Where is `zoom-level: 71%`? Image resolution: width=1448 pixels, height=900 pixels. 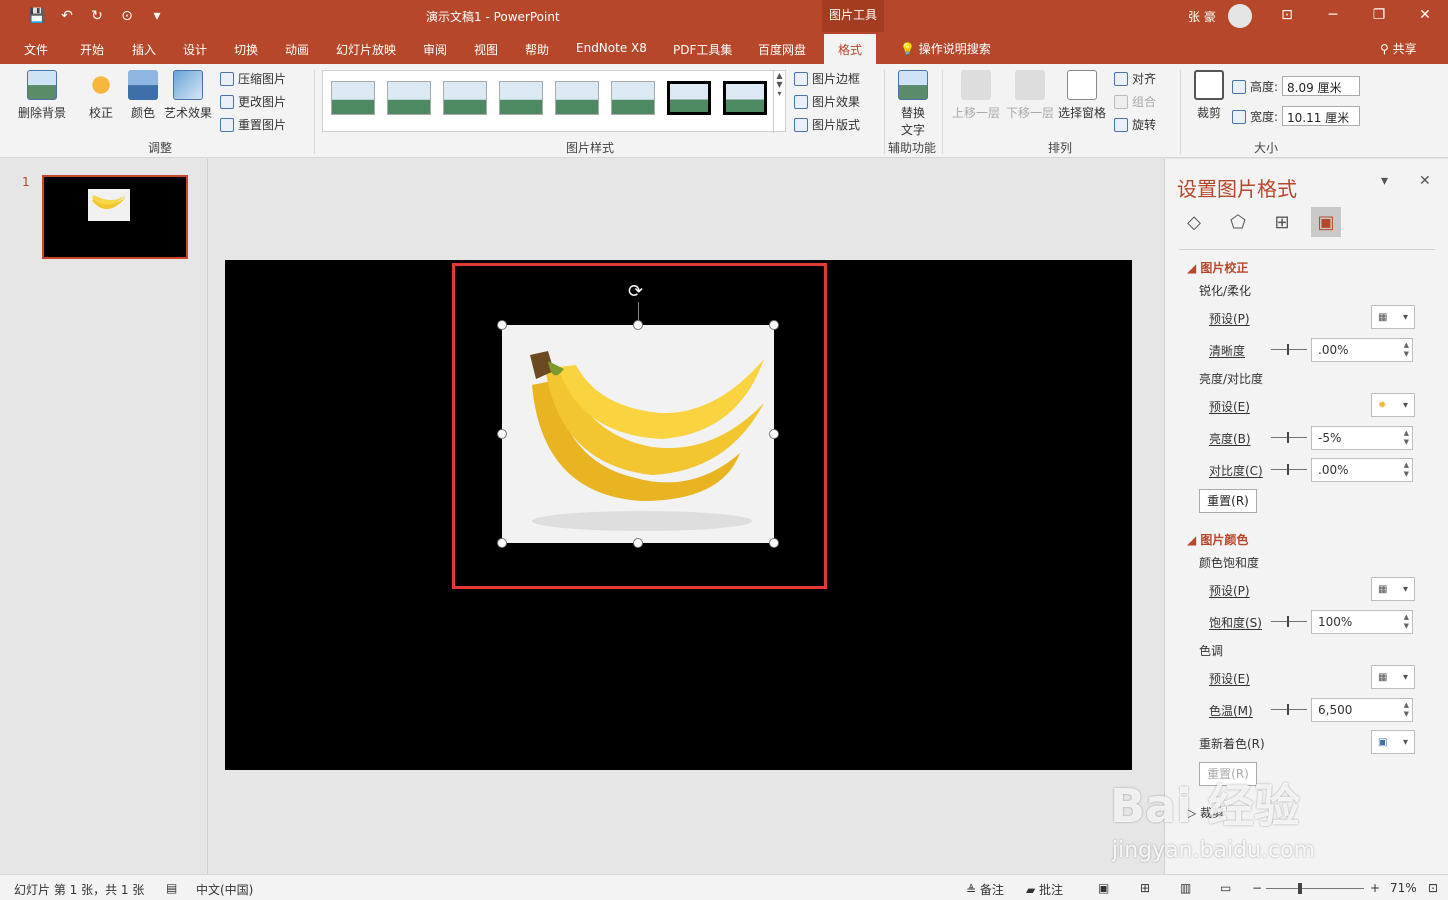 zoom-level: 71% is located at coordinates (1403, 888).